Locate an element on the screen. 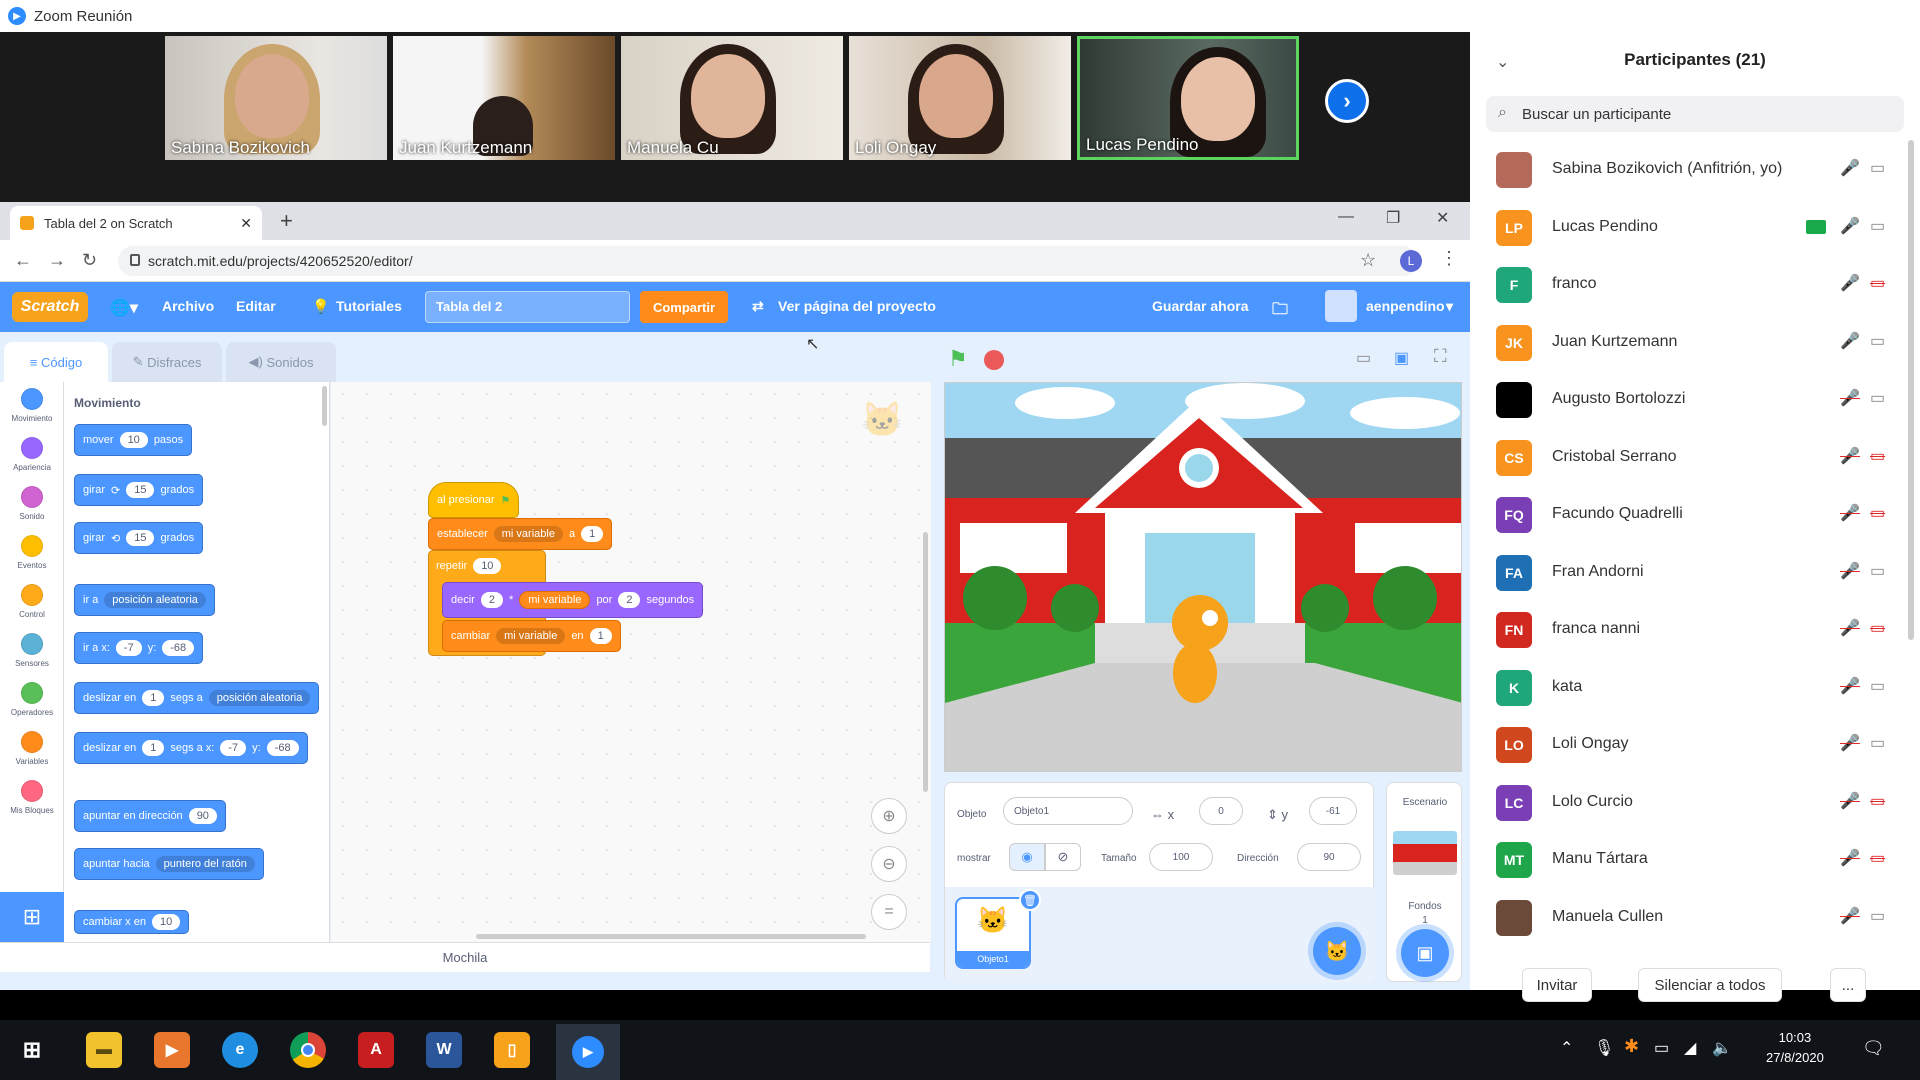 The width and height of the screenshot is (1920, 1080). participant-row: FQ Facundo Quadrelli 🎤 ▭ is located at coordinates (1695, 515).